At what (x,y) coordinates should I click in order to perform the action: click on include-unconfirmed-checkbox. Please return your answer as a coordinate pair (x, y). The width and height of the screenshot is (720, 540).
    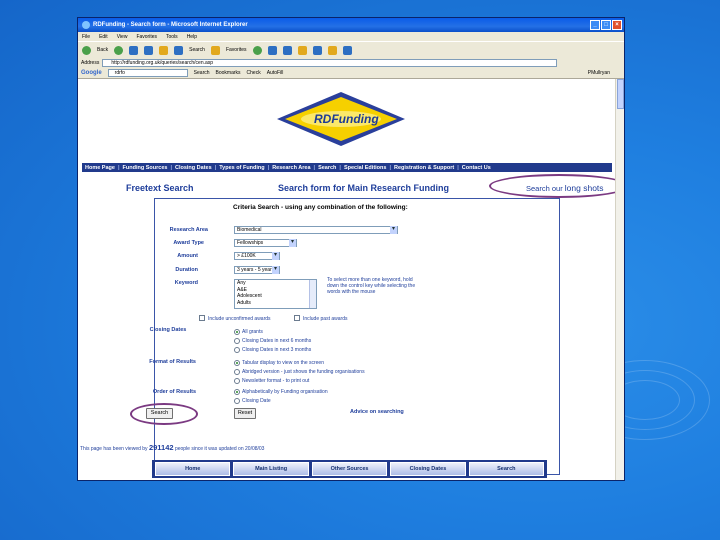
    Looking at the image, I should click on (202, 318).